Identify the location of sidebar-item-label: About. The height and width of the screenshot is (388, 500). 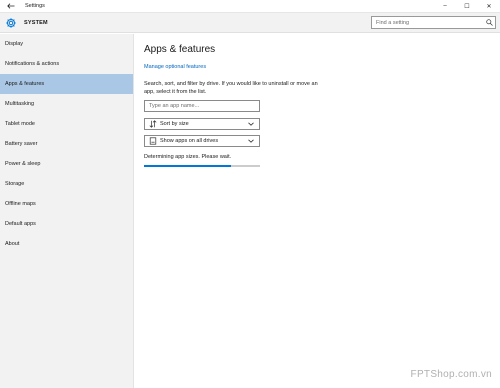
(12, 244).